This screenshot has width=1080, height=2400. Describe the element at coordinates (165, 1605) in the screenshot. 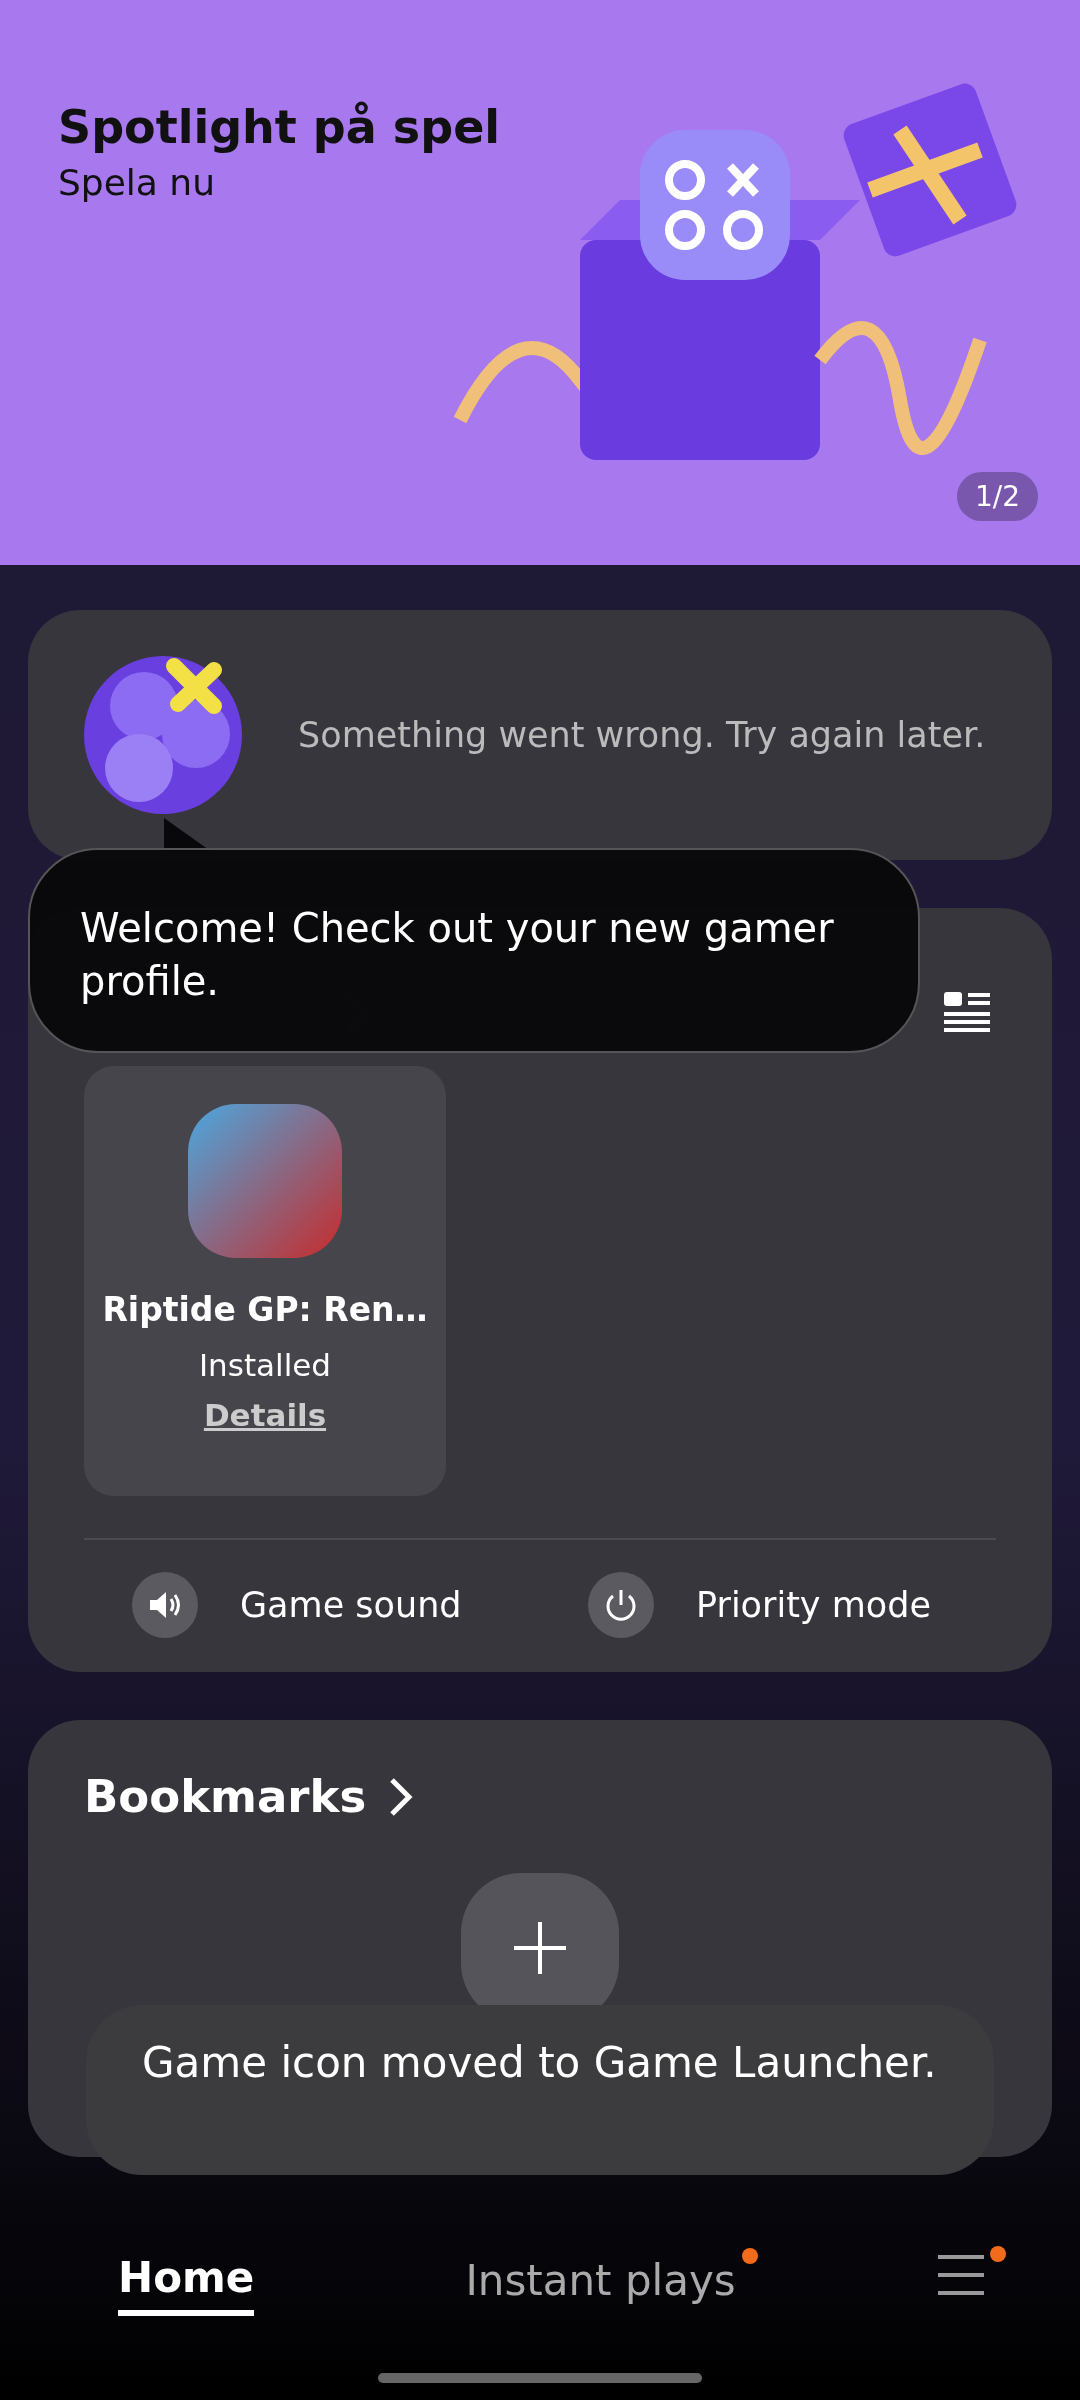

I see `speaker-icon` at that location.